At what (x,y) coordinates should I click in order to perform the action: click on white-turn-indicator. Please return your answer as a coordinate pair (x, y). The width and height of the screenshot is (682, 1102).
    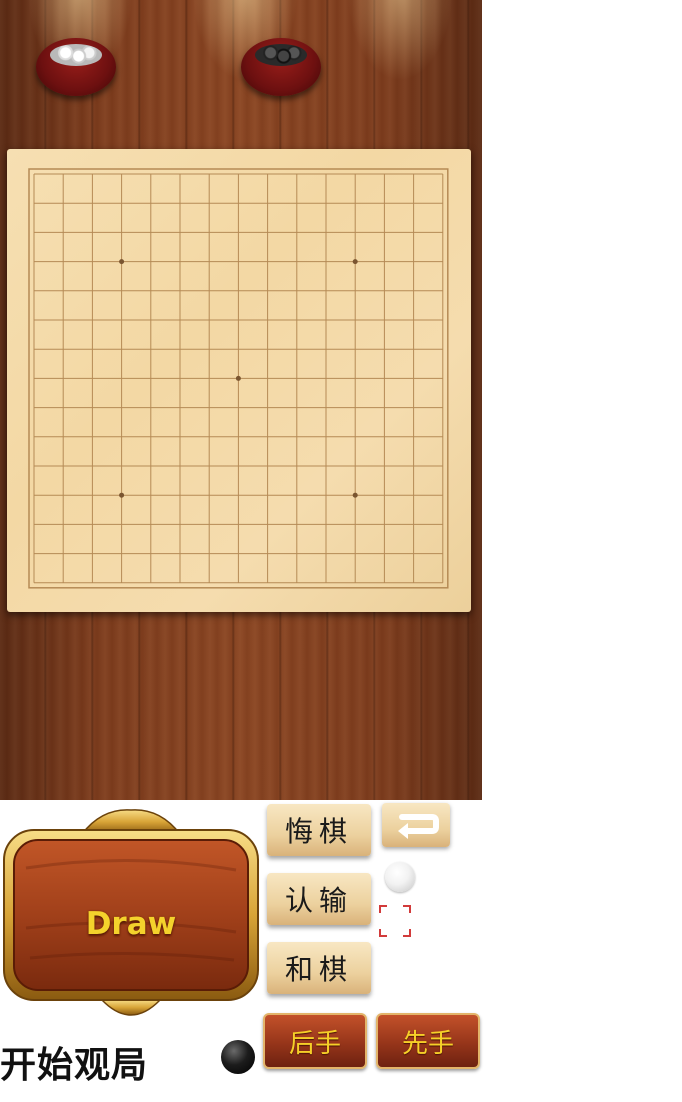
    Looking at the image, I should click on (400, 877).